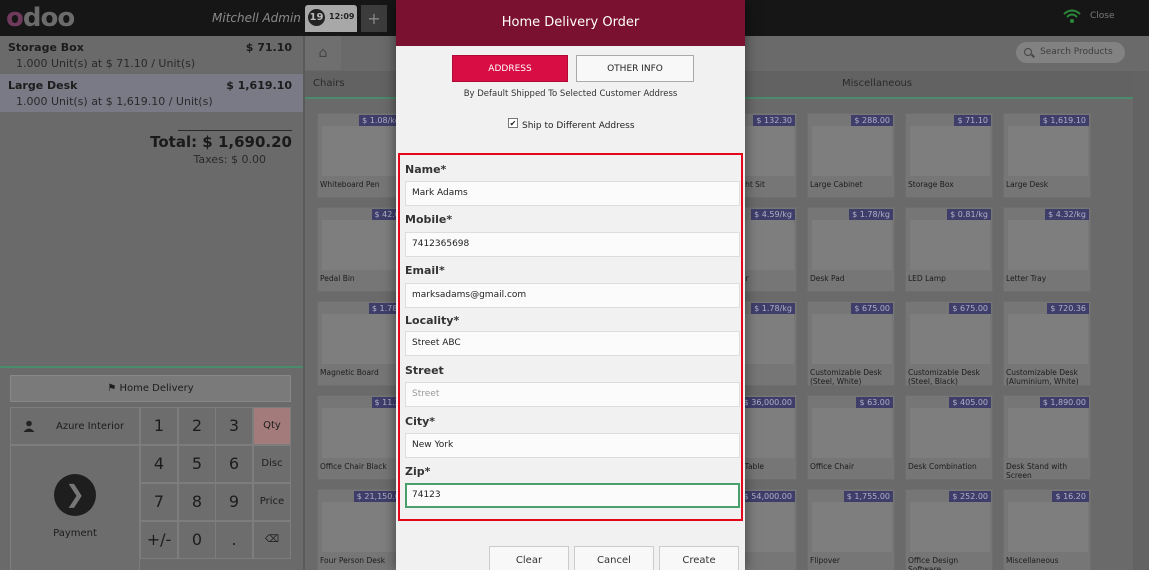  What do you see at coordinates (256, 18) in the screenshot?
I see `cashier-name: Mitchell Admin` at bounding box center [256, 18].